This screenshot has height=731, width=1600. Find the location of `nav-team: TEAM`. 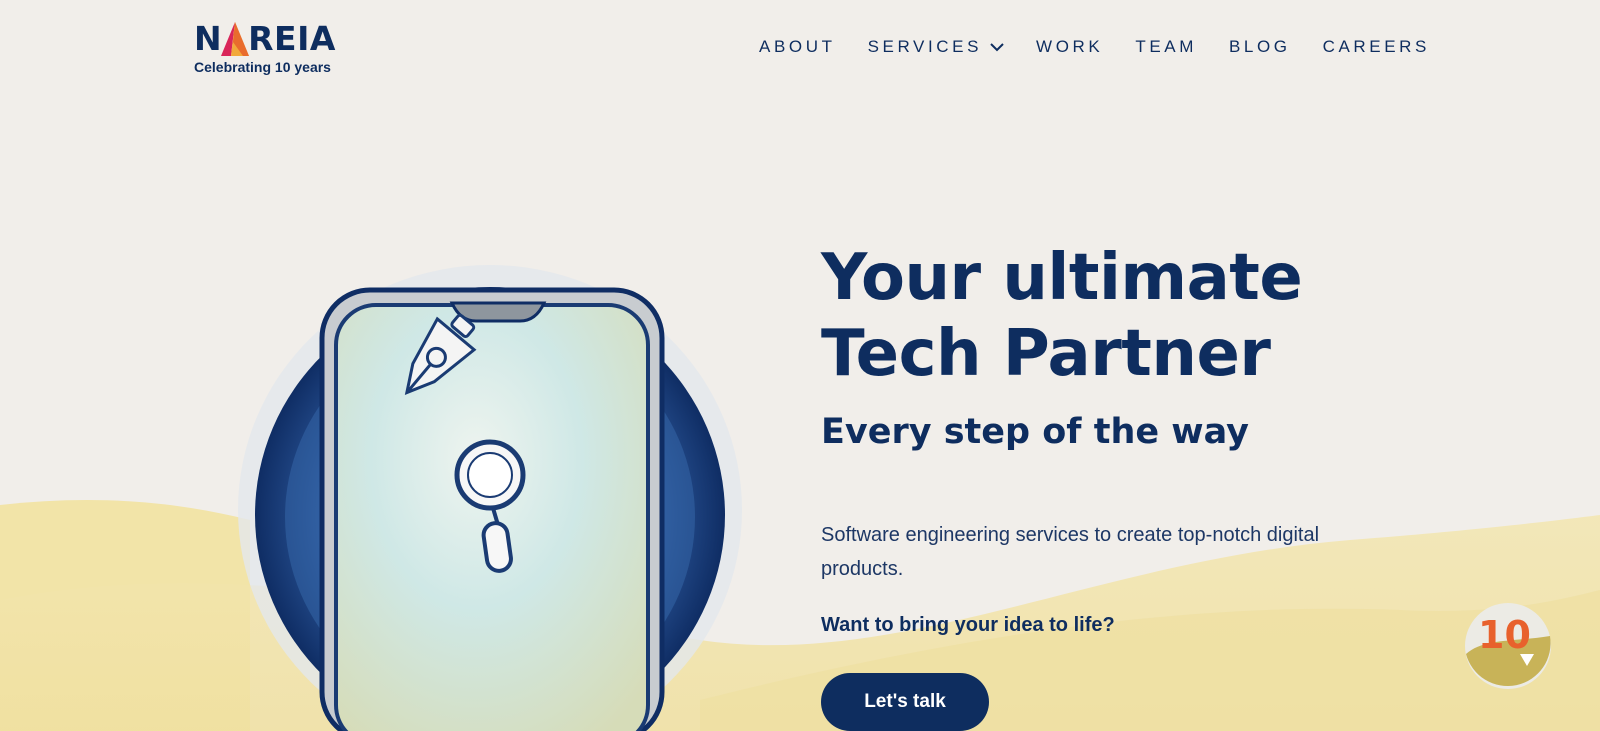

nav-team: TEAM is located at coordinates (1166, 47).